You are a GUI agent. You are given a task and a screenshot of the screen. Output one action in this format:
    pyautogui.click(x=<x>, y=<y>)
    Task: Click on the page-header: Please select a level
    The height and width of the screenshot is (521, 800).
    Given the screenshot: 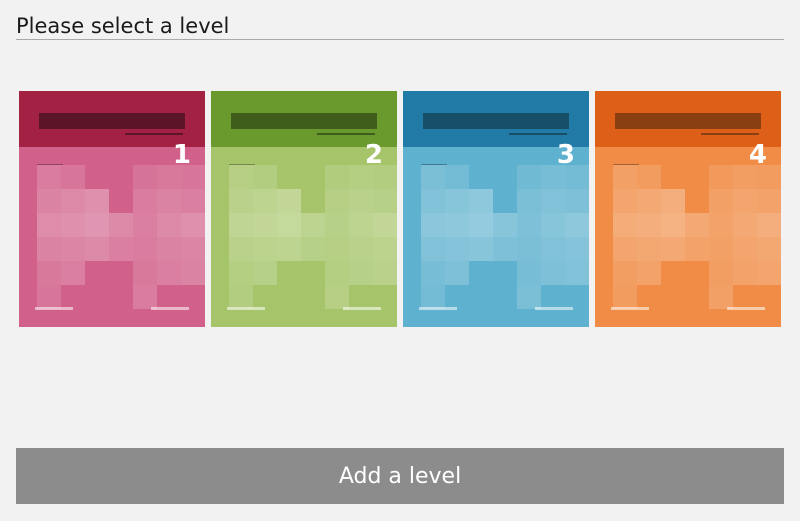 What is the action you would take?
    pyautogui.click(x=400, y=26)
    